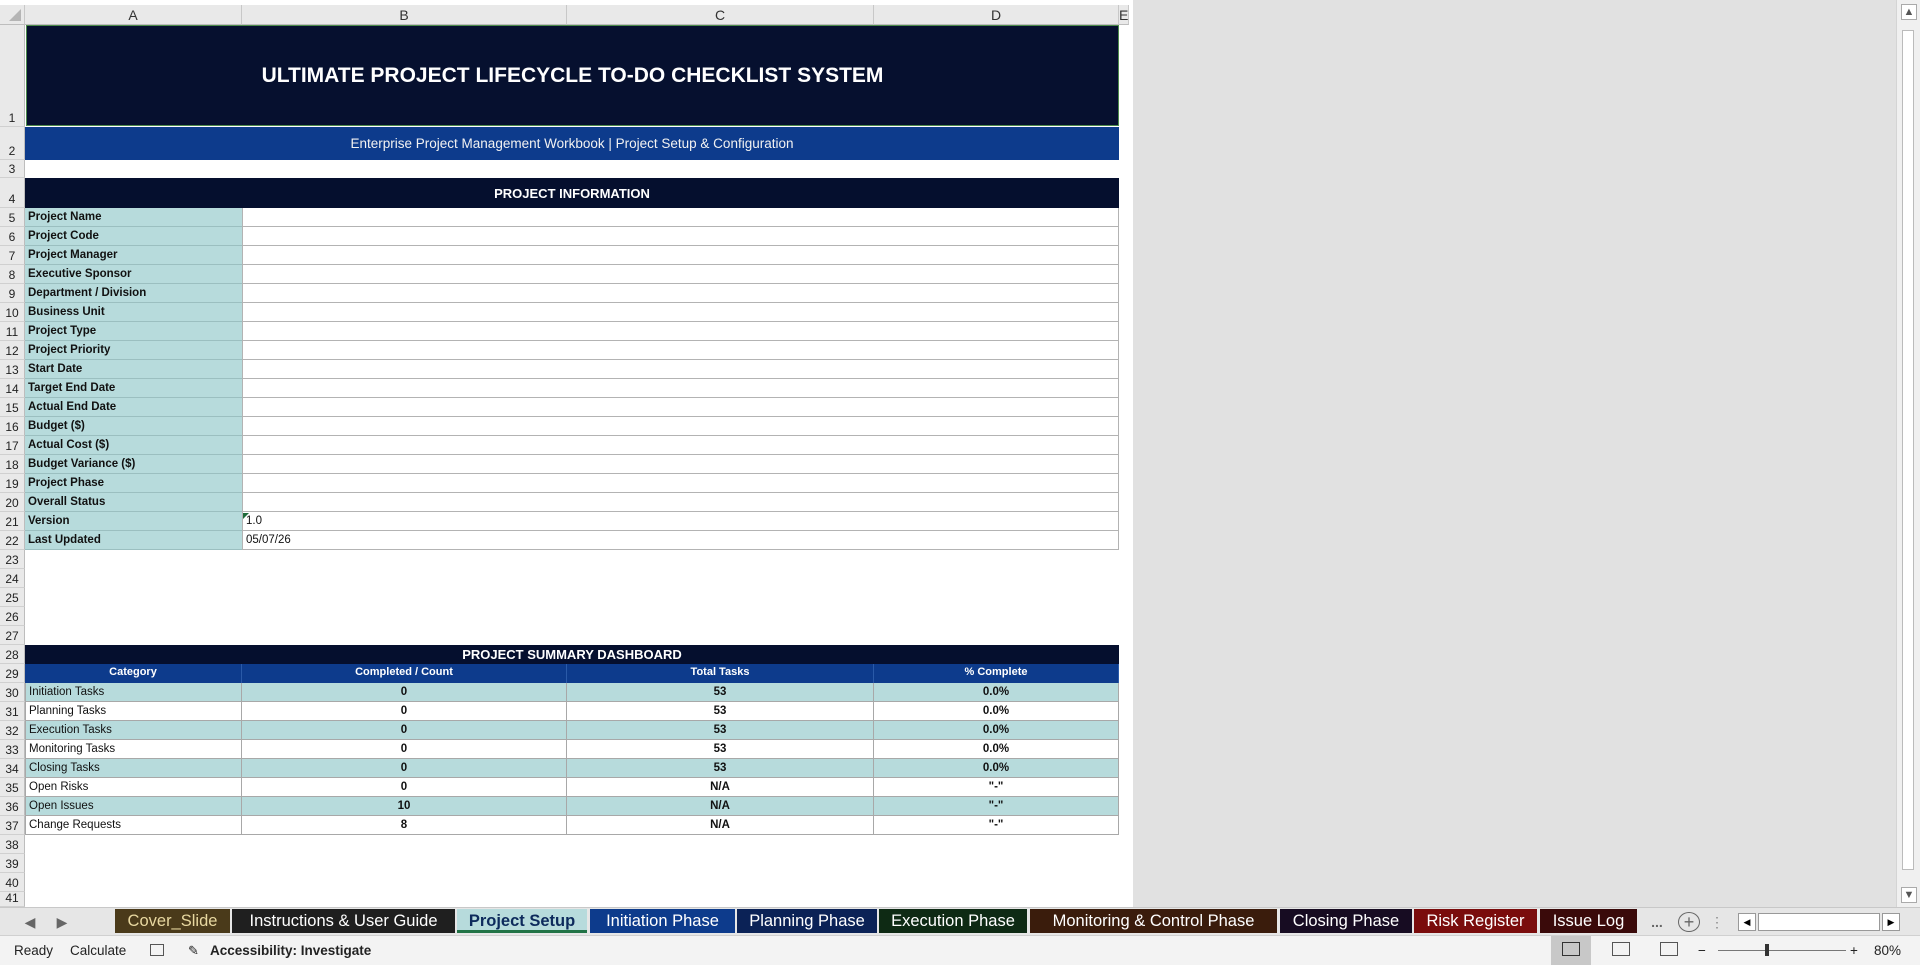 The width and height of the screenshot is (1920, 965). Describe the element at coordinates (1887, 950) in the screenshot. I see `zoom-level: 80%` at that location.